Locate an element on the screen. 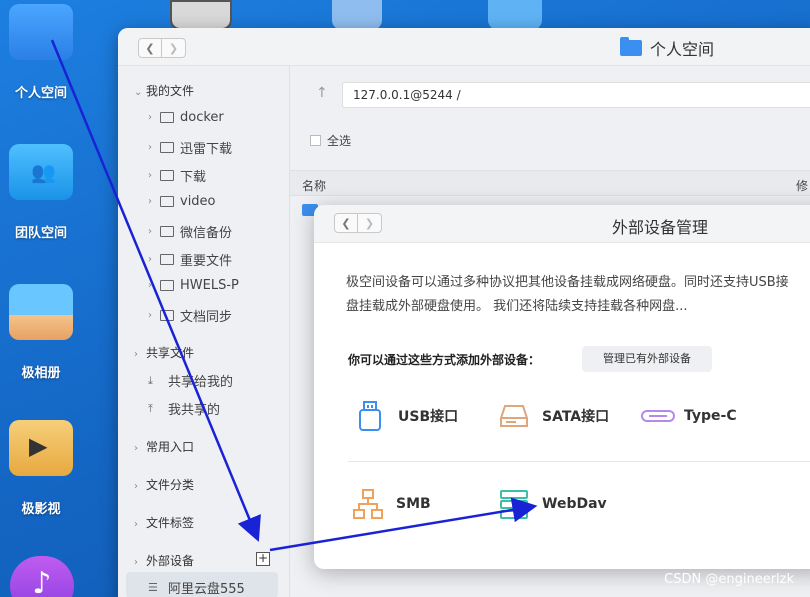 Image resolution: width=810 pixels, height=597 pixels. video-icon: ▶ is located at coordinates (41, 448).